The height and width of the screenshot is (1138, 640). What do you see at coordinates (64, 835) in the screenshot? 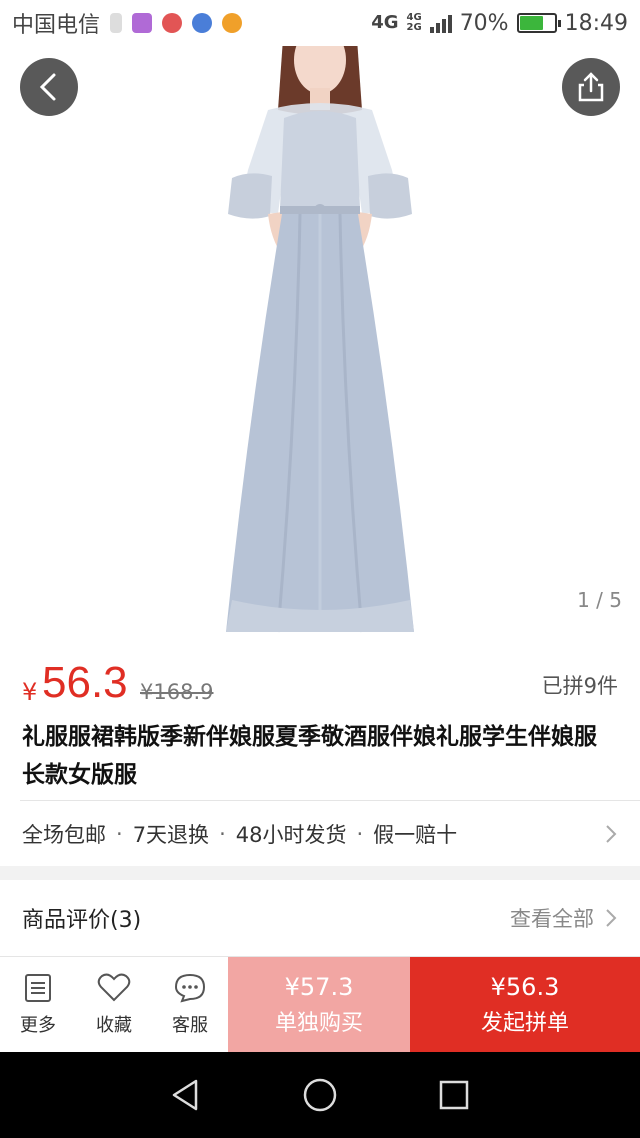
I see `service-free-shipping: 全场包邮` at bounding box center [64, 835].